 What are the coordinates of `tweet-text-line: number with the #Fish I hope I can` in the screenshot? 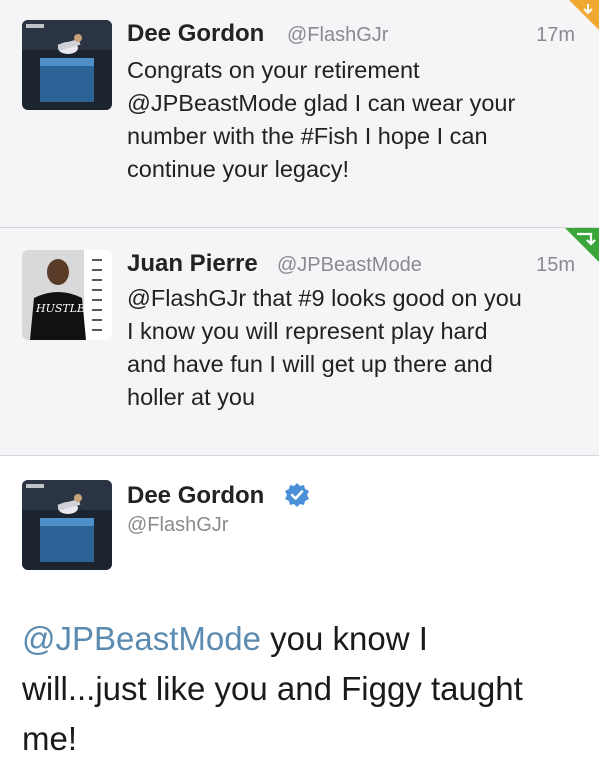 It's located at (307, 136).